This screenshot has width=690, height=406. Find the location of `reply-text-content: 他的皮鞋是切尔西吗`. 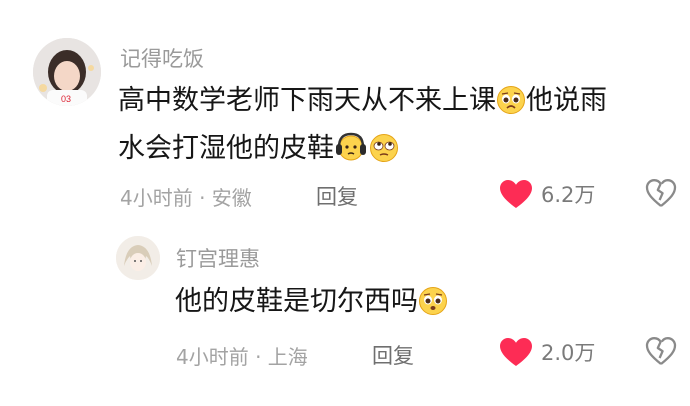

reply-text-content: 他的皮鞋是切尔西吗 is located at coordinates (296, 301).